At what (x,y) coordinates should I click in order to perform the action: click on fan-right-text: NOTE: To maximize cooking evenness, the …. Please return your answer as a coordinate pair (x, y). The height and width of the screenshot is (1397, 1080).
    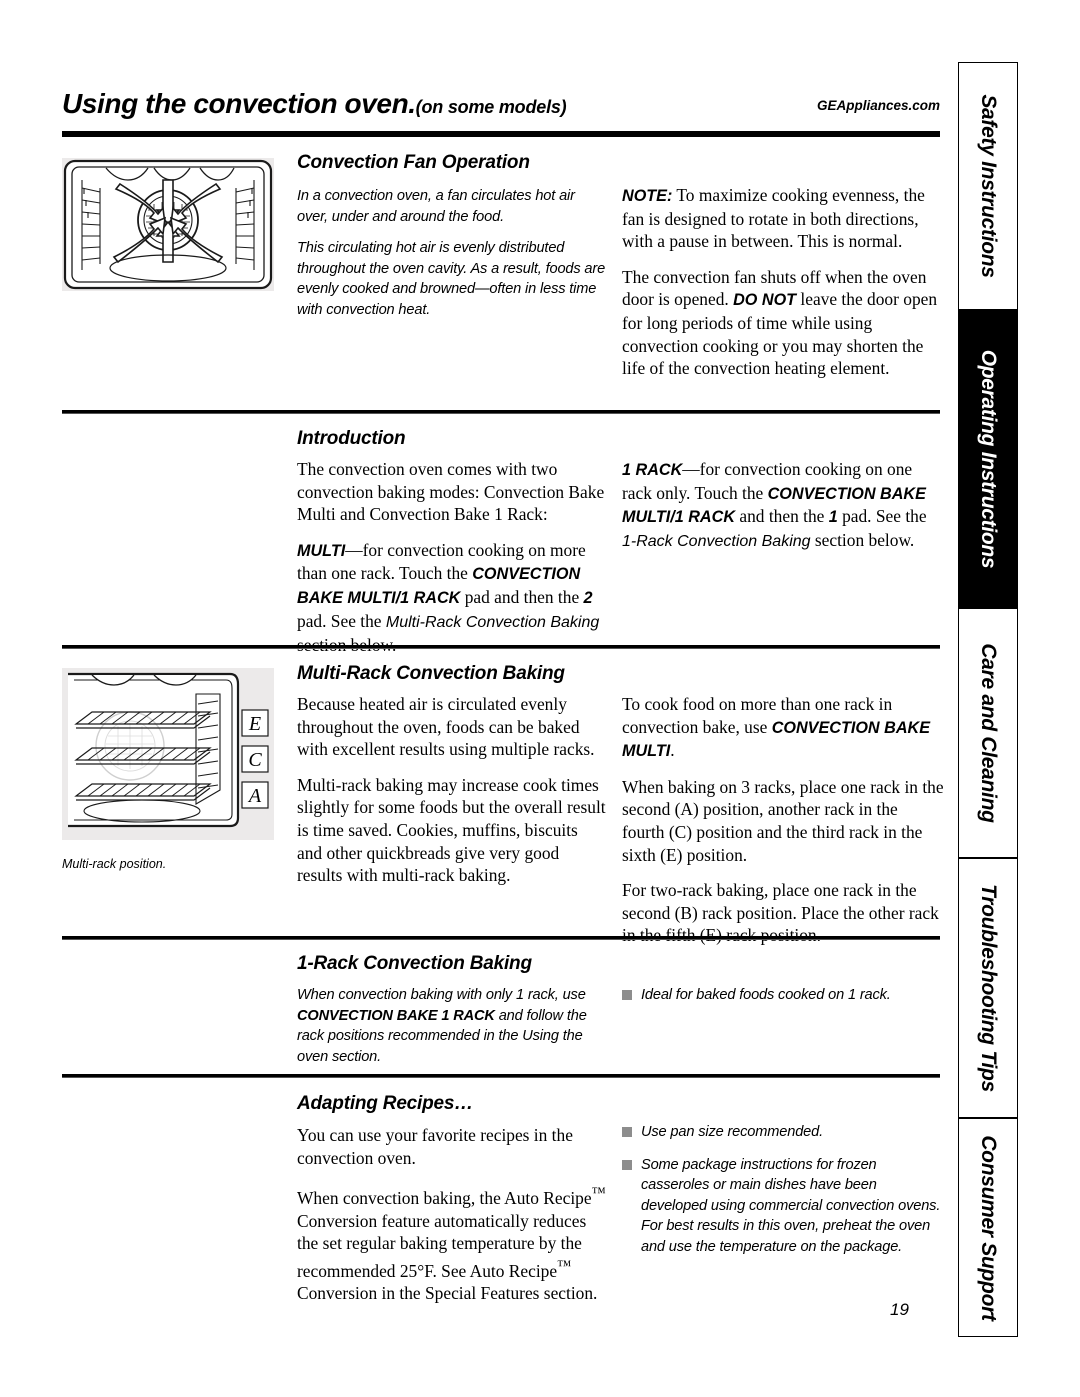
    Looking at the image, I should click on (783, 288).